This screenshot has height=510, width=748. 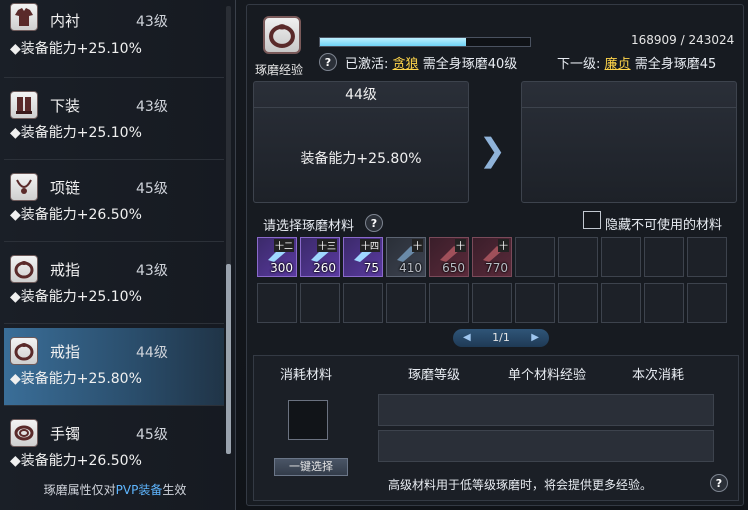 I want to click on next-level-card, so click(x=629, y=142).